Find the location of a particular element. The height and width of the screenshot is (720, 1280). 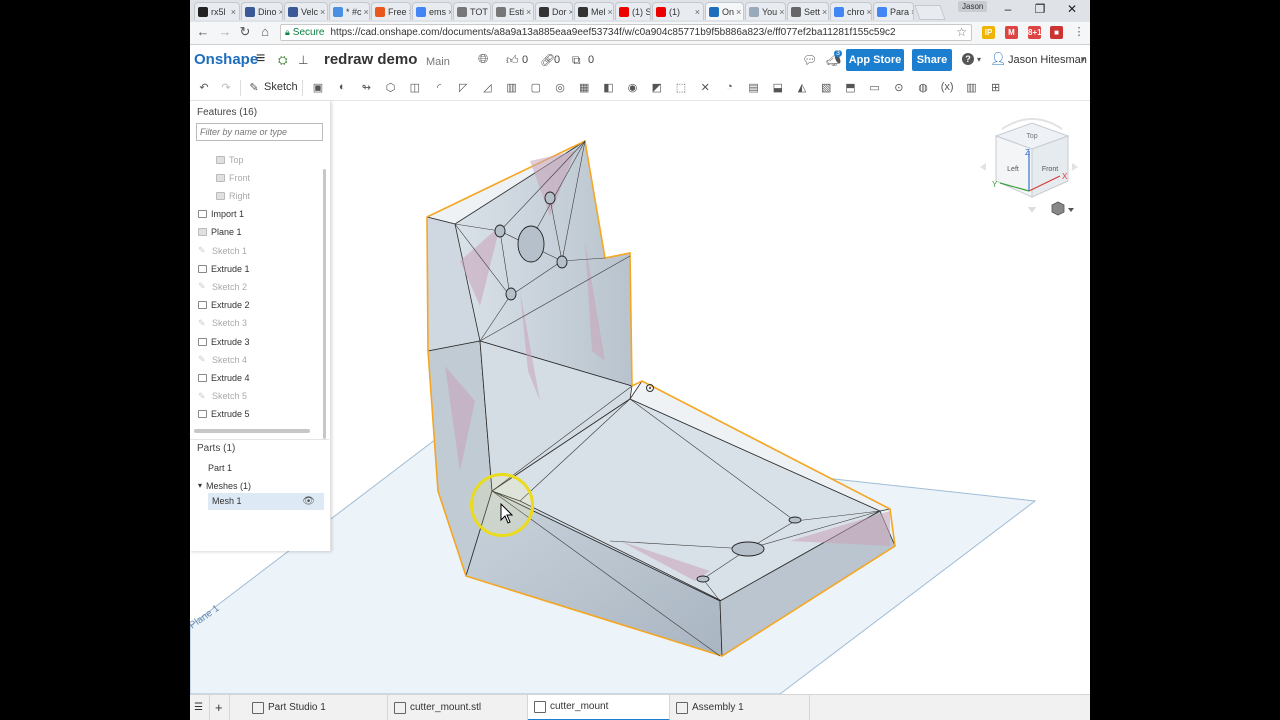

configuration-icon: ▥ is located at coordinates (971, 87).